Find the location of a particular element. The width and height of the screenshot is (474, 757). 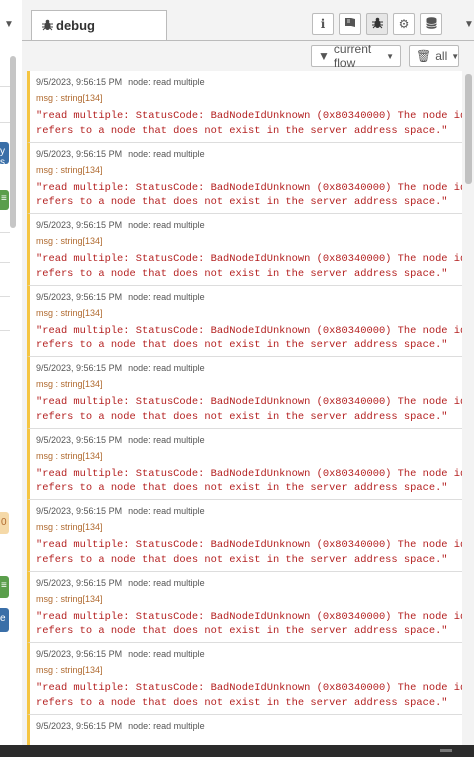

trash-icon: 🗑 is located at coordinates (424, 56).